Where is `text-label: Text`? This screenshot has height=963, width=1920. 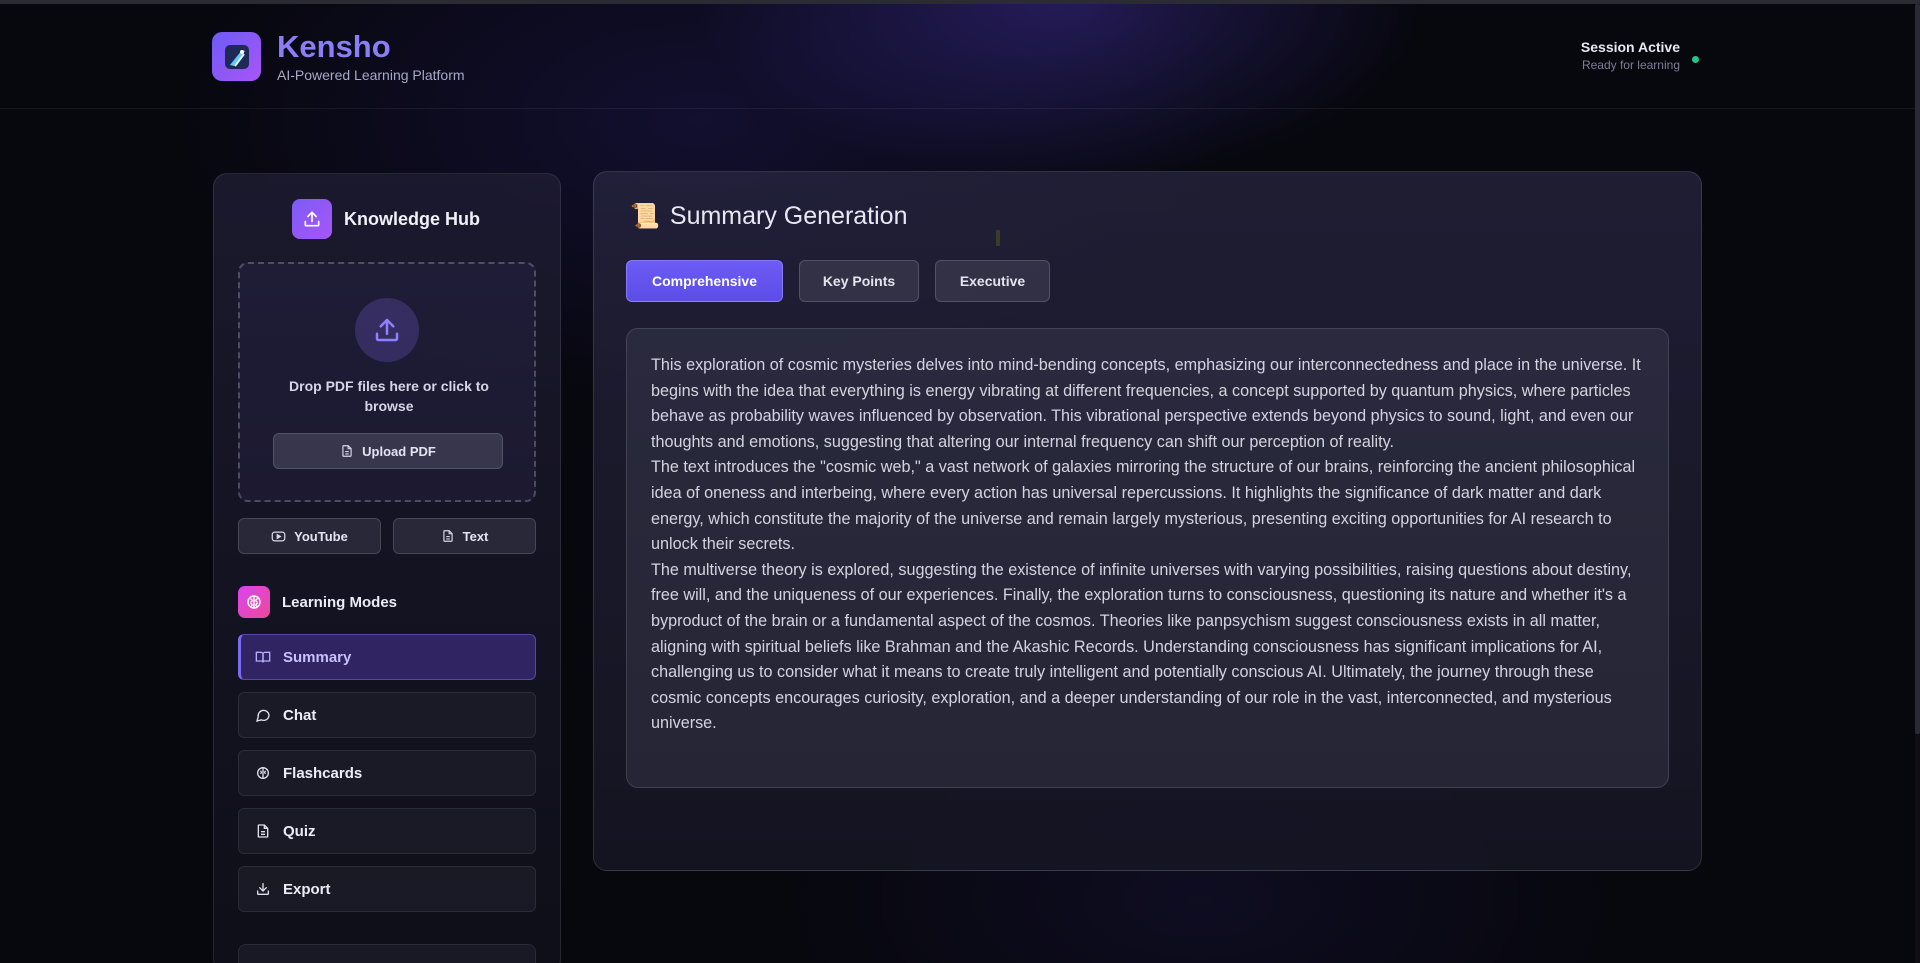 text-label: Text is located at coordinates (475, 536).